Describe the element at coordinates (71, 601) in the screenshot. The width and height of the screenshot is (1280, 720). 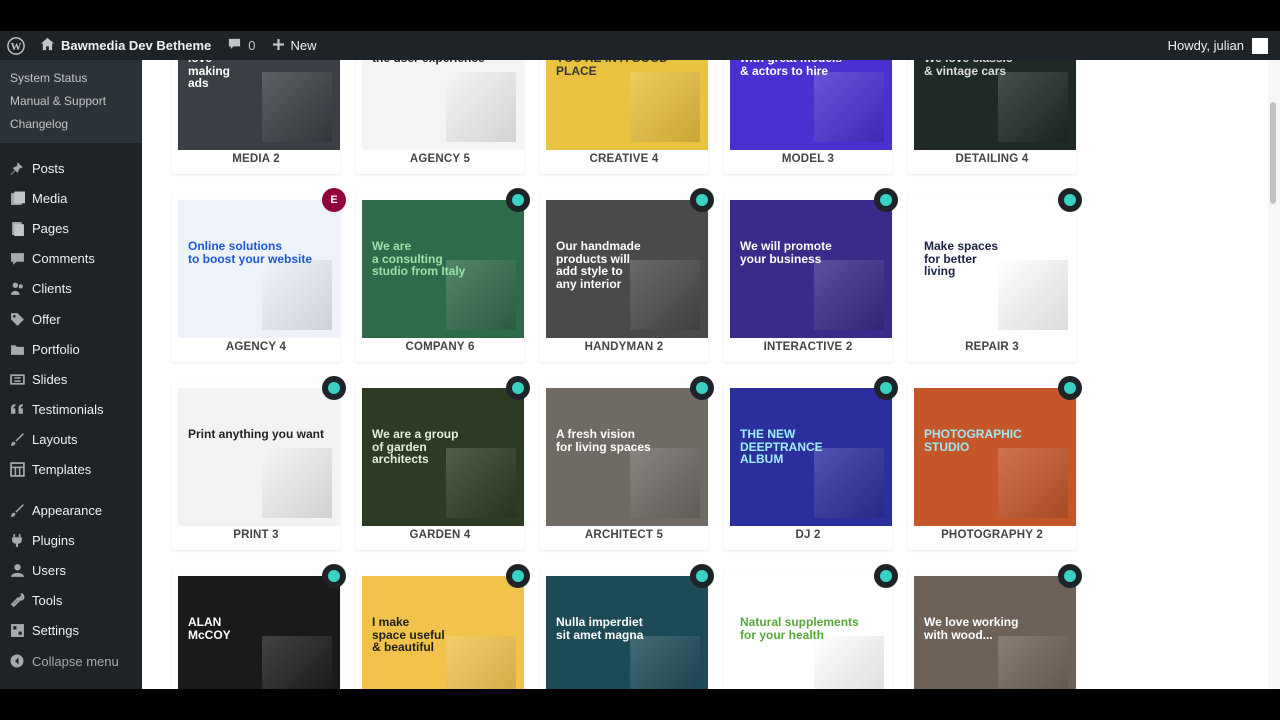
I see `sidebar-item-tools: Tools` at that location.